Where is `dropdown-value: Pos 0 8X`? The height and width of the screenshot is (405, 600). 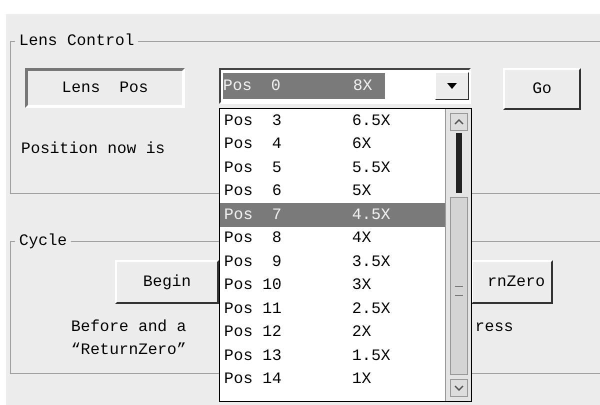
dropdown-value: Pos 0 8X is located at coordinates (304, 86).